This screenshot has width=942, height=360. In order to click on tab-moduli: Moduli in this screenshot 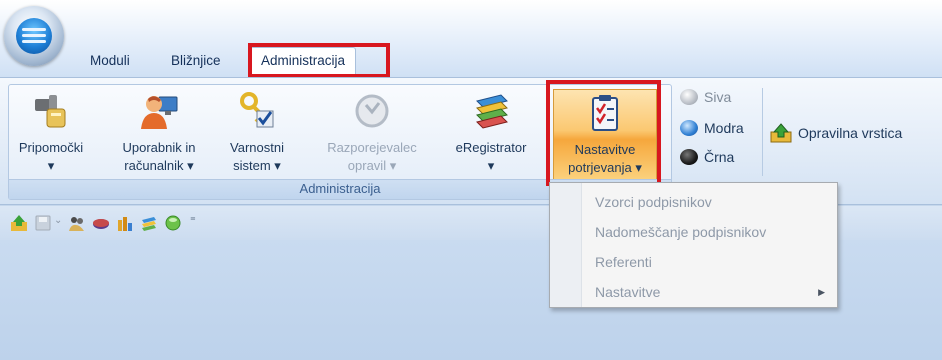, I will do `click(110, 62)`.